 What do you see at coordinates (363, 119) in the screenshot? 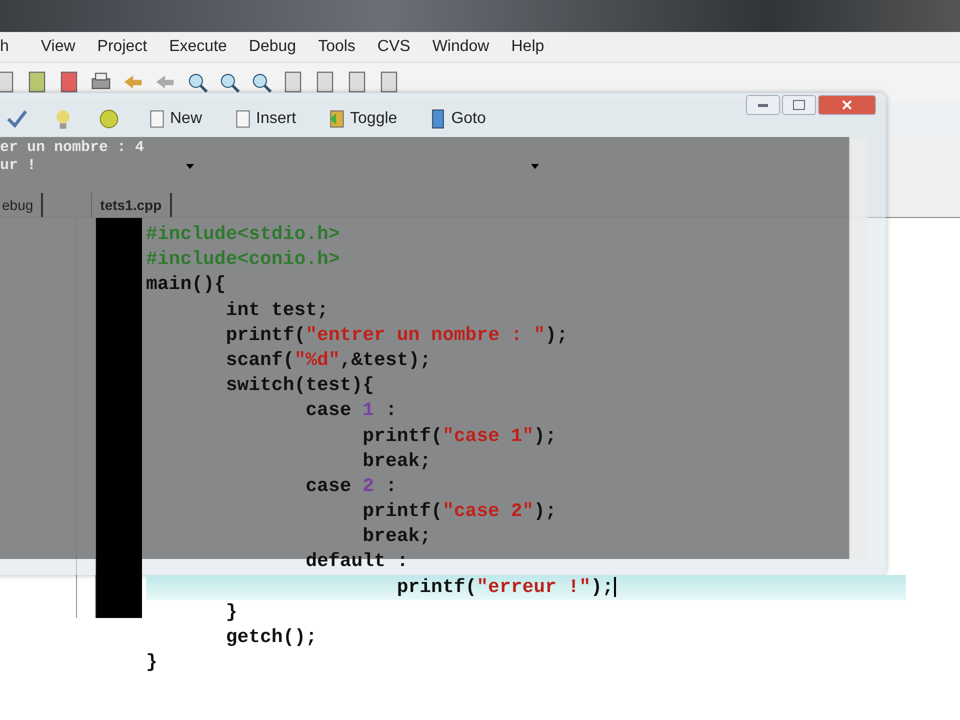
I see `toolbar-button: Toggle` at bounding box center [363, 119].